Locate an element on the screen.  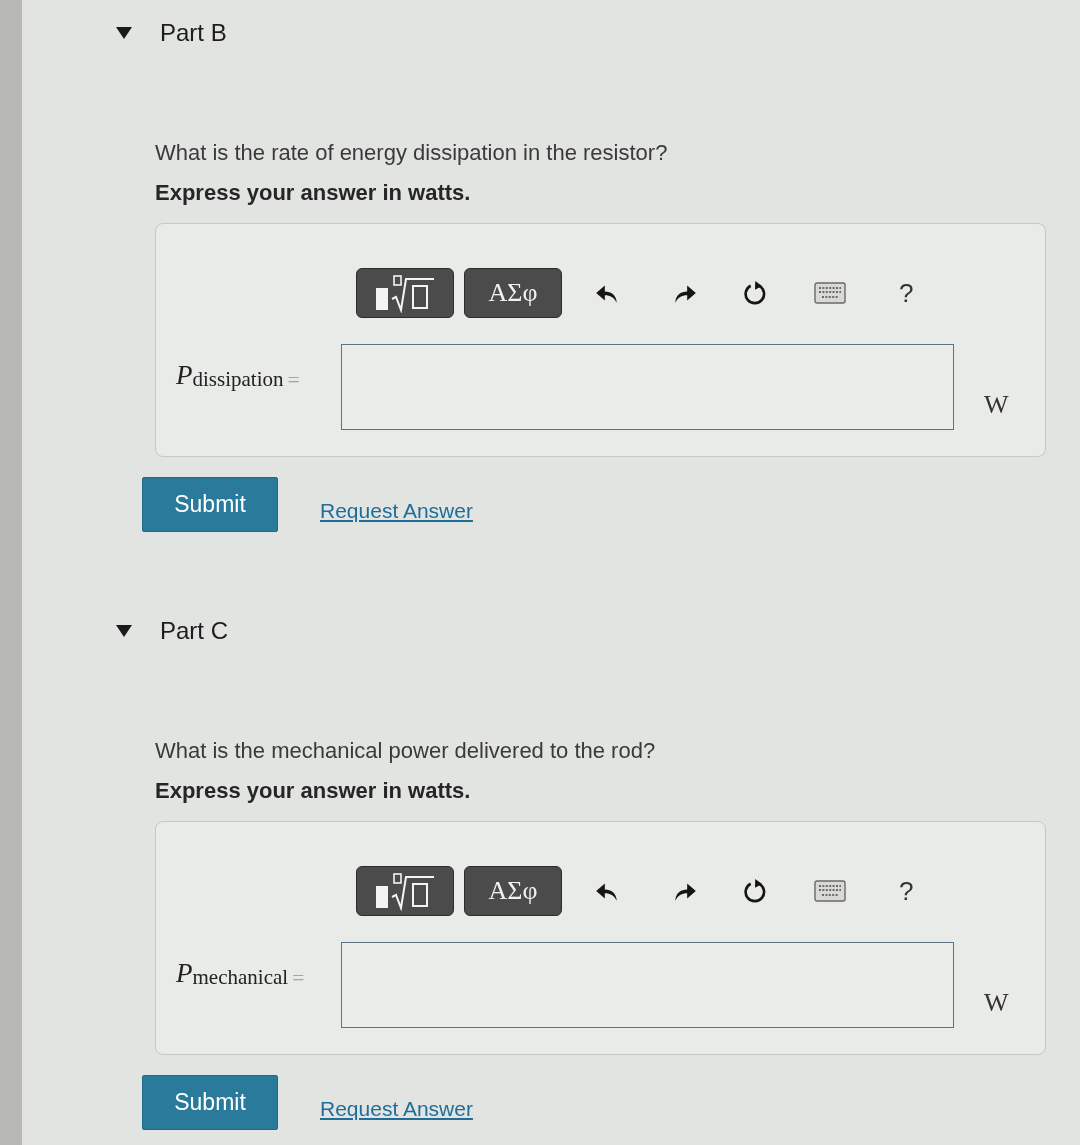
variable-label: P$_{mechanical}$ is located at coordinates (232, 974).